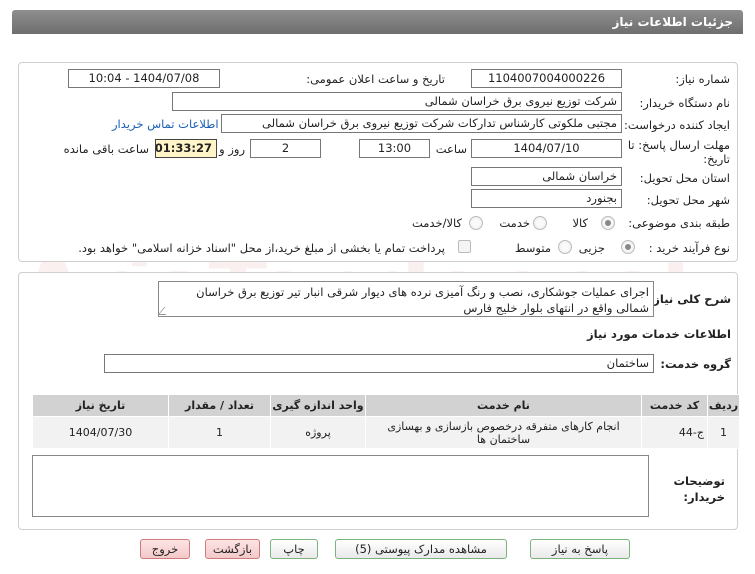  I want to click on deadline-time-field: 13:00, so click(394, 148).